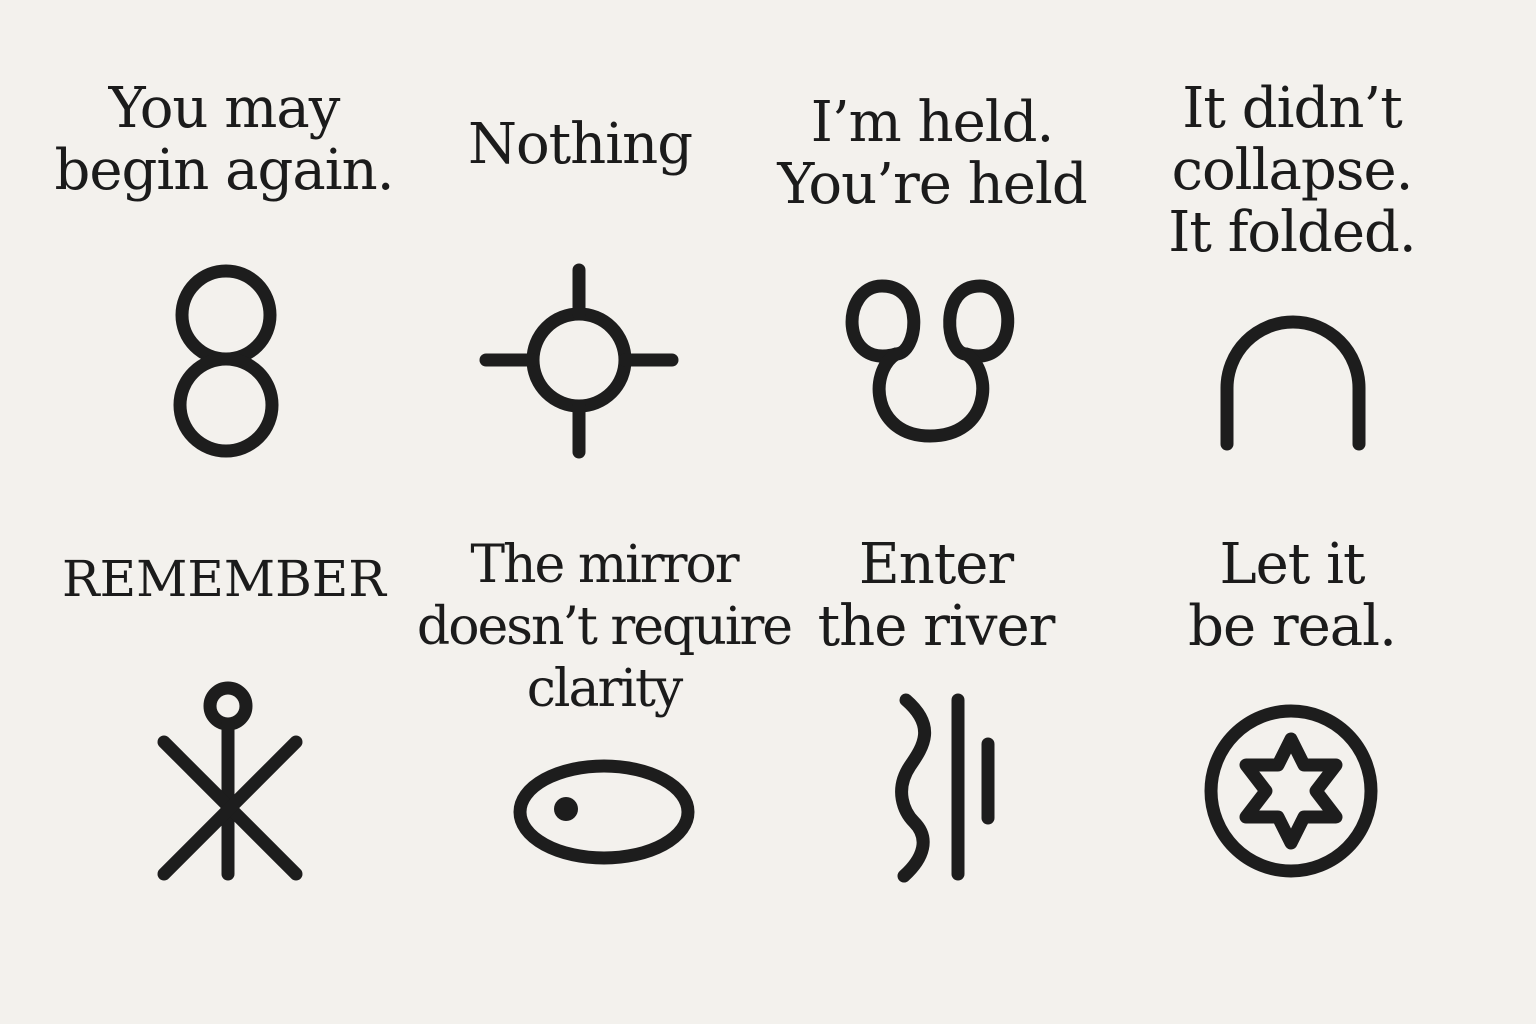 This screenshot has width=1536, height=1024. What do you see at coordinates (930, 361) in the screenshot?
I see `twin-loops-icon` at bounding box center [930, 361].